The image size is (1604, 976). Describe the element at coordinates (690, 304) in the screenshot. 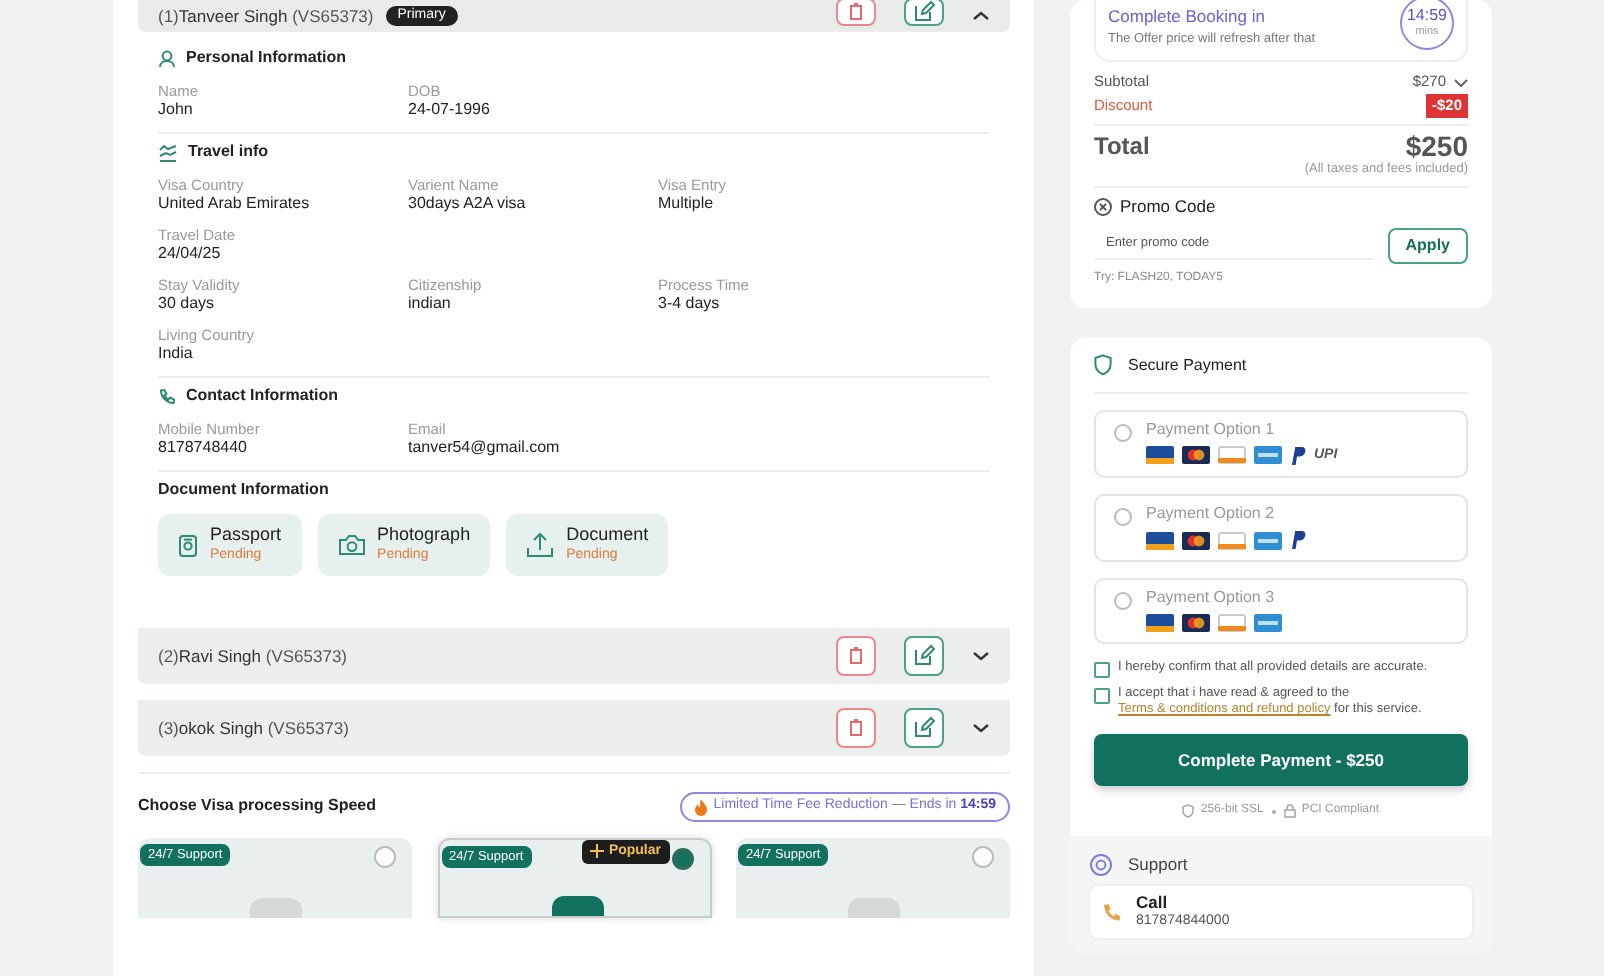

I see `field-value: 3-4 days` at that location.